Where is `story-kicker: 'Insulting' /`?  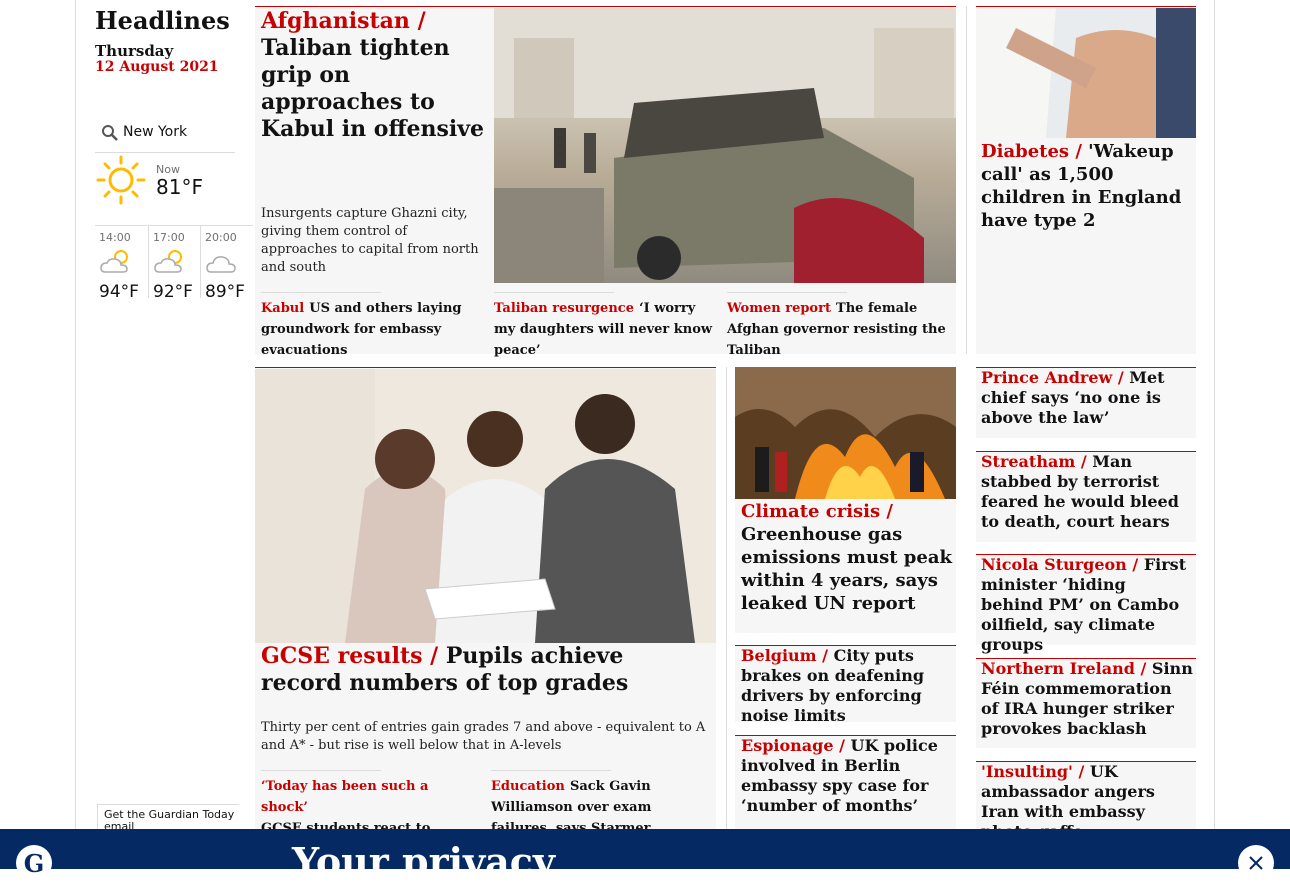
story-kicker: 'Insulting' / is located at coordinates (1033, 771).